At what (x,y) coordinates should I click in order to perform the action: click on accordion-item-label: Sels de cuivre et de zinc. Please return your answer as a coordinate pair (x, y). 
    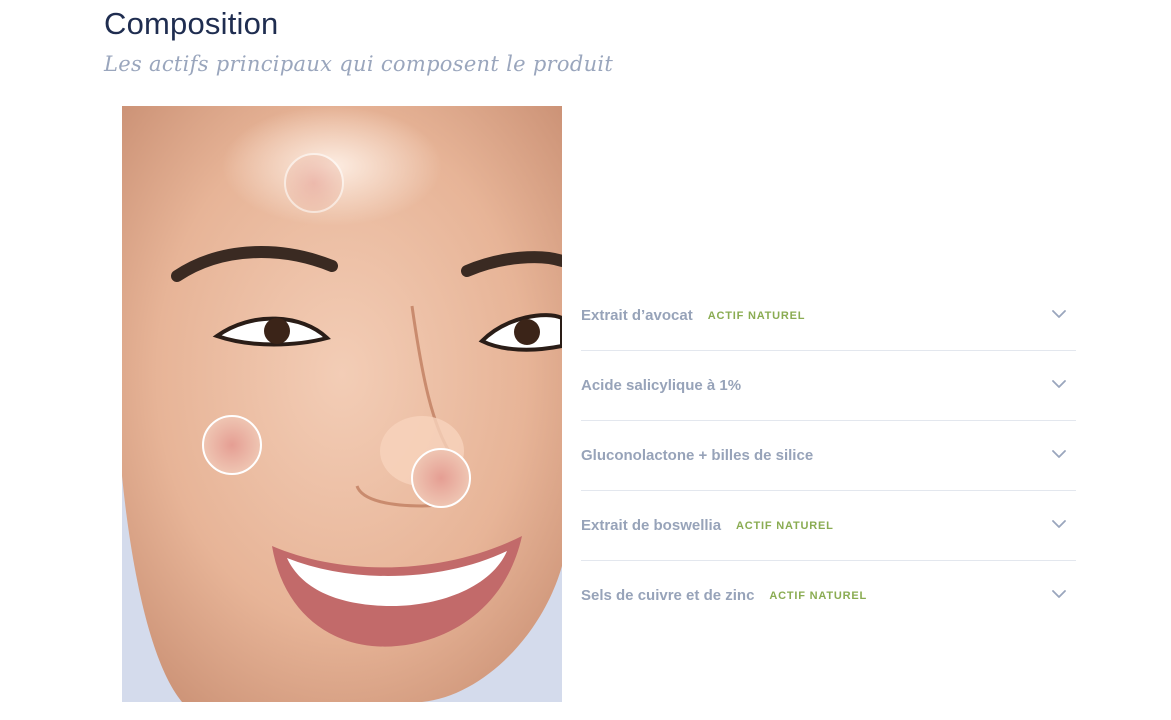
    Looking at the image, I should click on (668, 595).